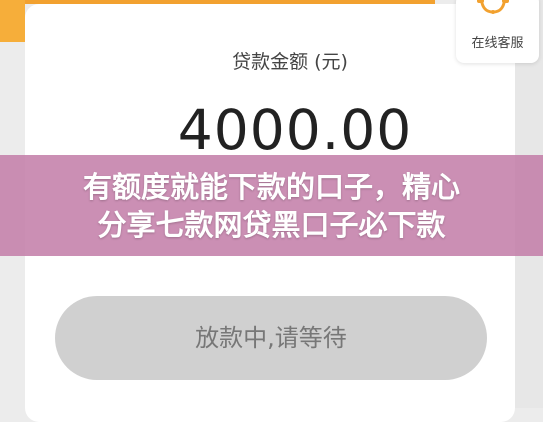 This screenshot has width=543, height=422. I want to click on loan-amount-label: 贷款金额 (元), so click(290, 62).